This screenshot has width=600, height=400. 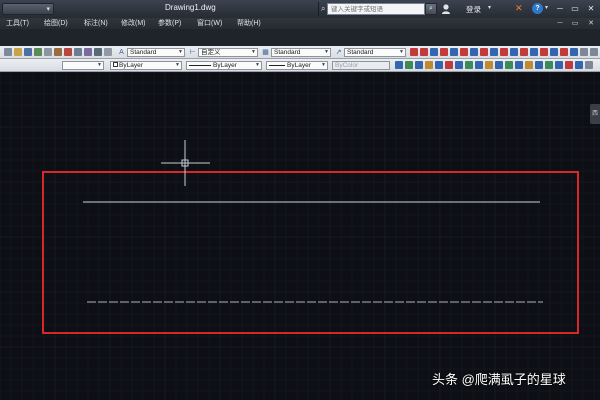 What do you see at coordinates (48, 52) in the screenshot?
I see `preview-icon` at bounding box center [48, 52].